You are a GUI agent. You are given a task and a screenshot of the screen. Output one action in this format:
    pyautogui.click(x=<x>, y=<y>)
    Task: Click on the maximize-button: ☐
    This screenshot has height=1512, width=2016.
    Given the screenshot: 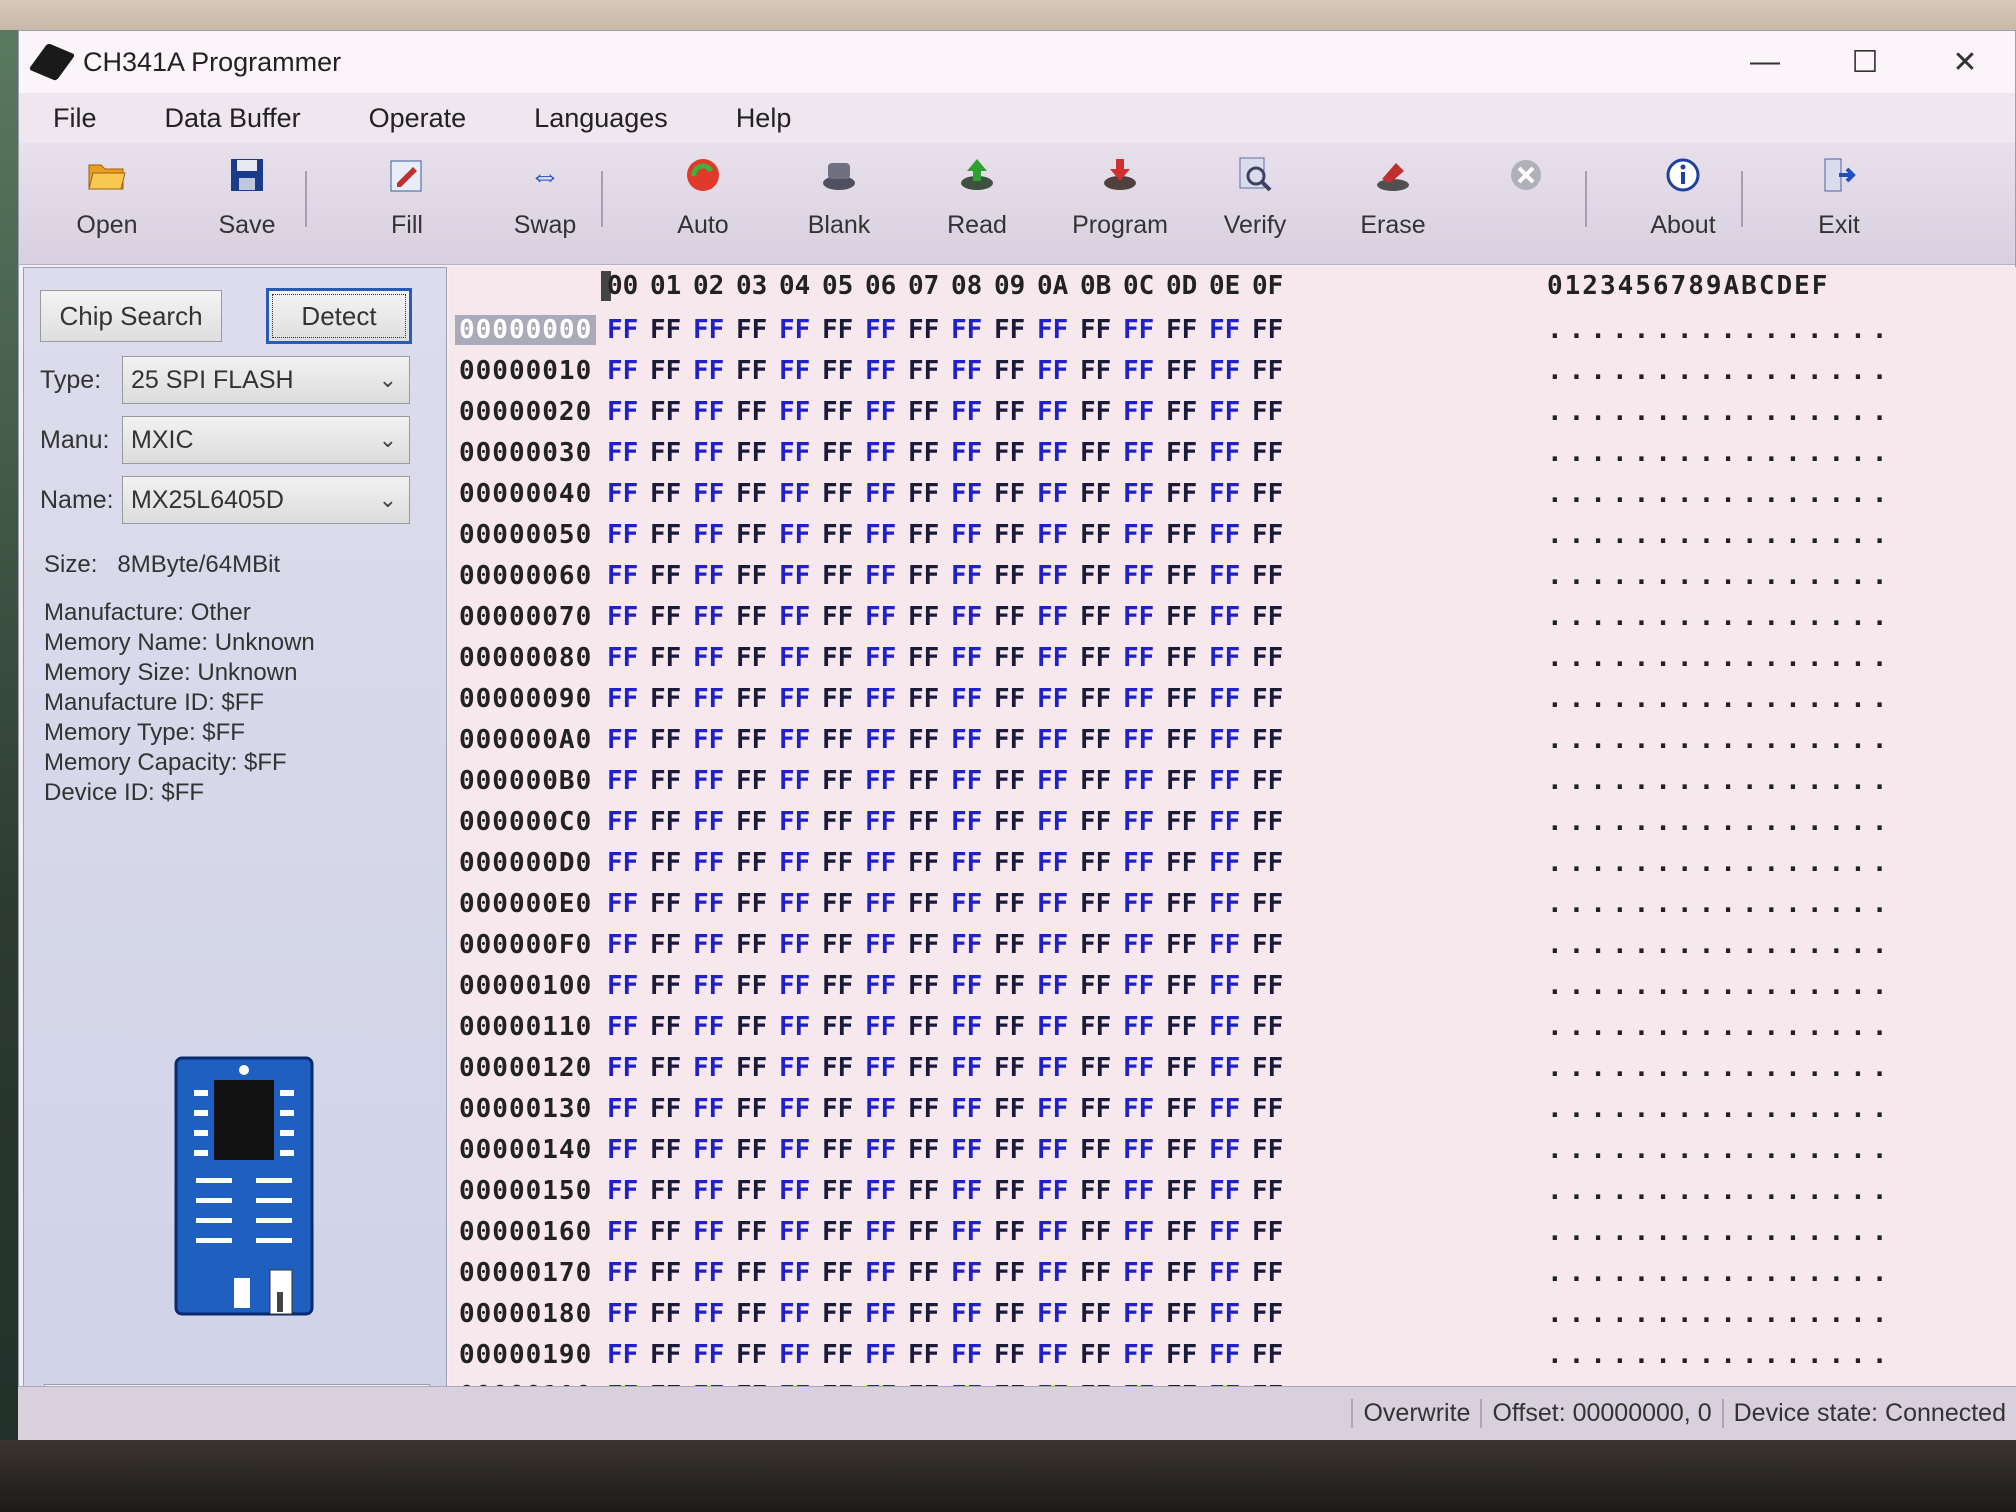 What is the action you would take?
    pyautogui.click(x=1865, y=62)
    